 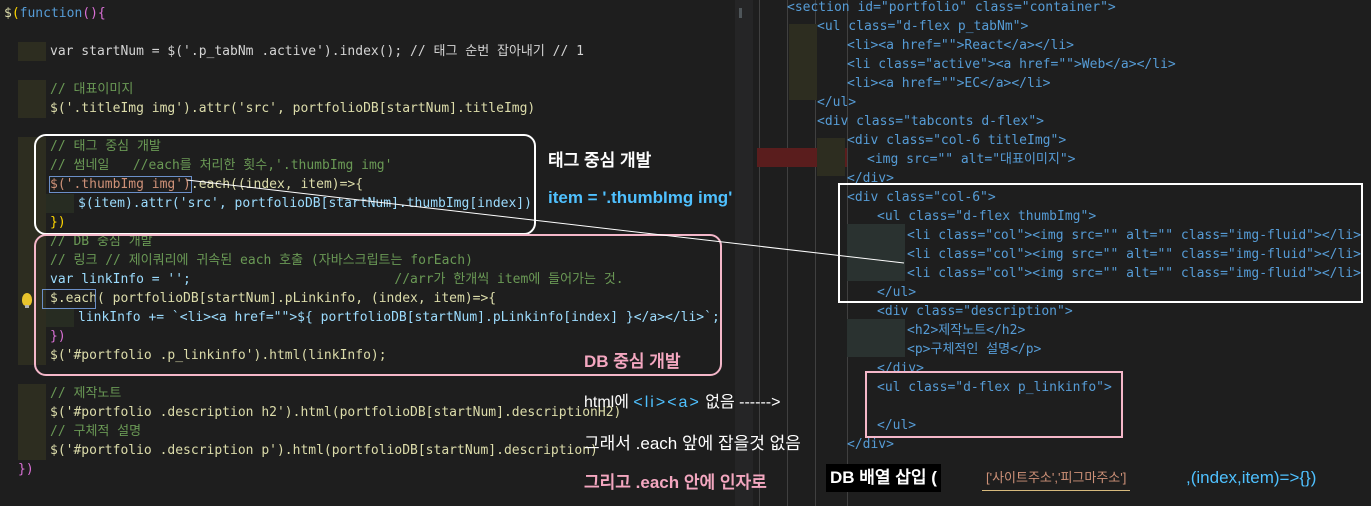 What do you see at coordinates (883, 478) in the screenshot?
I see `db-insert-label: DB 배열 삽입 (` at bounding box center [883, 478].